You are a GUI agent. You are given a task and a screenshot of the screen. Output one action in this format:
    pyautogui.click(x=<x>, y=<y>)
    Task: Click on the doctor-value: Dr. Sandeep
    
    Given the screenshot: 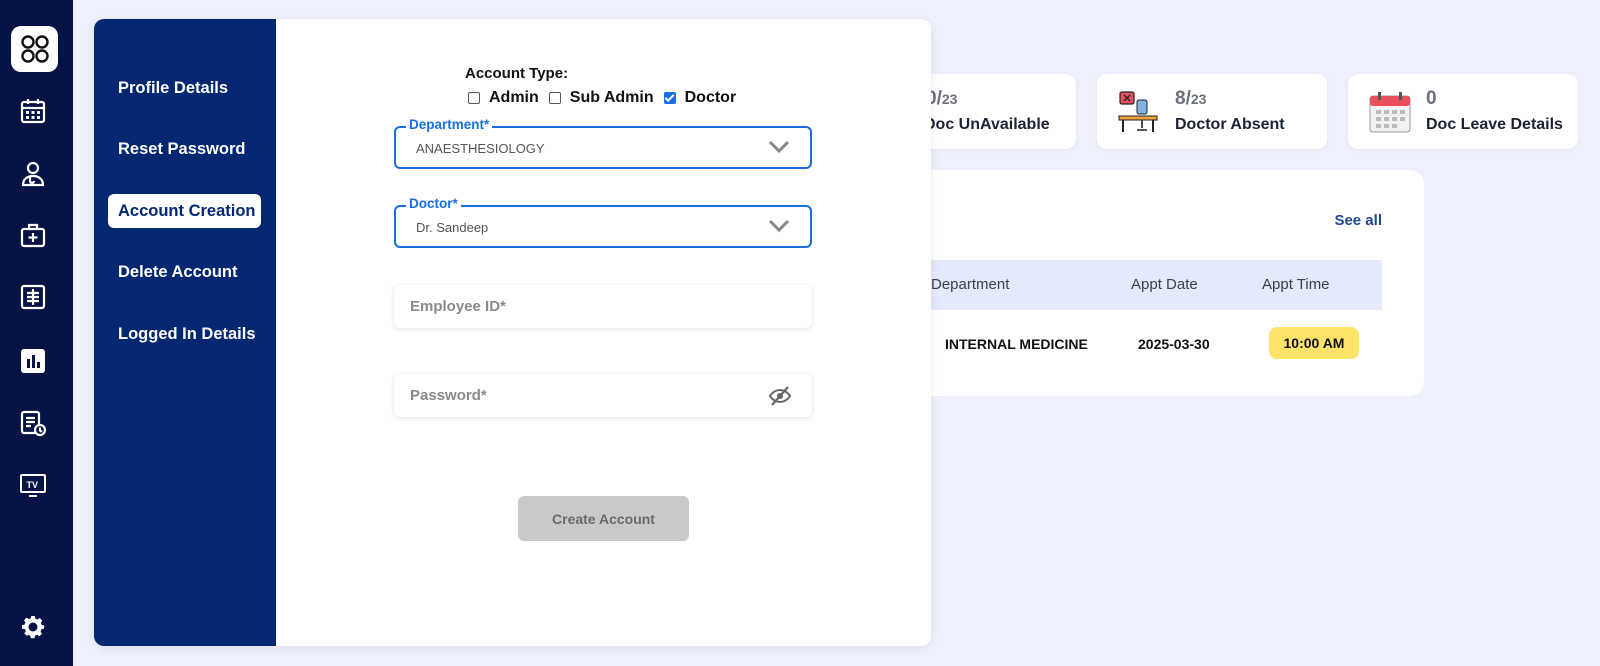 What is the action you would take?
    pyautogui.click(x=452, y=227)
    